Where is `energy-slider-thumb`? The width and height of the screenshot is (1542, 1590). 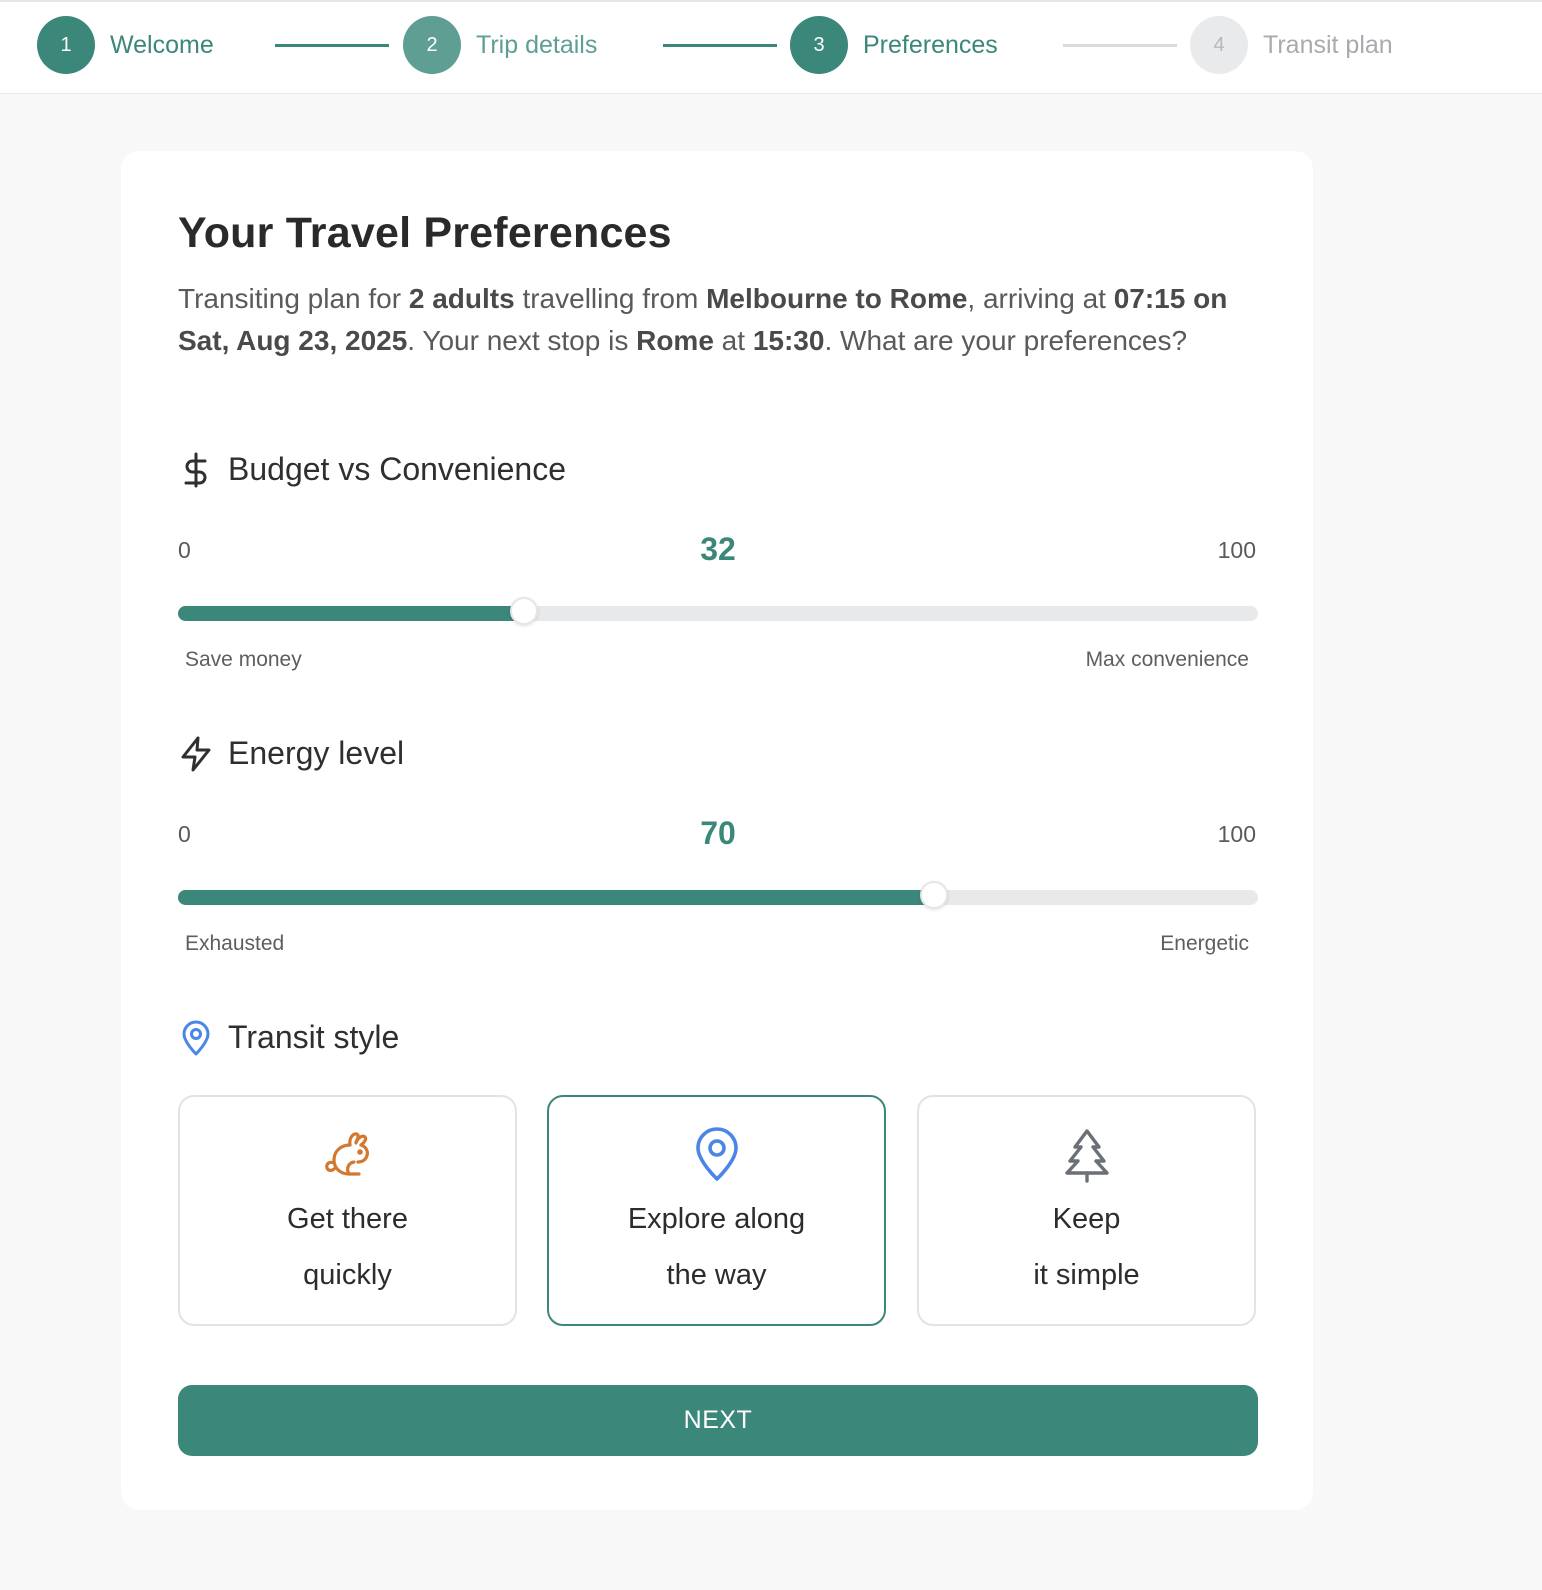 energy-slider-thumb is located at coordinates (934, 895).